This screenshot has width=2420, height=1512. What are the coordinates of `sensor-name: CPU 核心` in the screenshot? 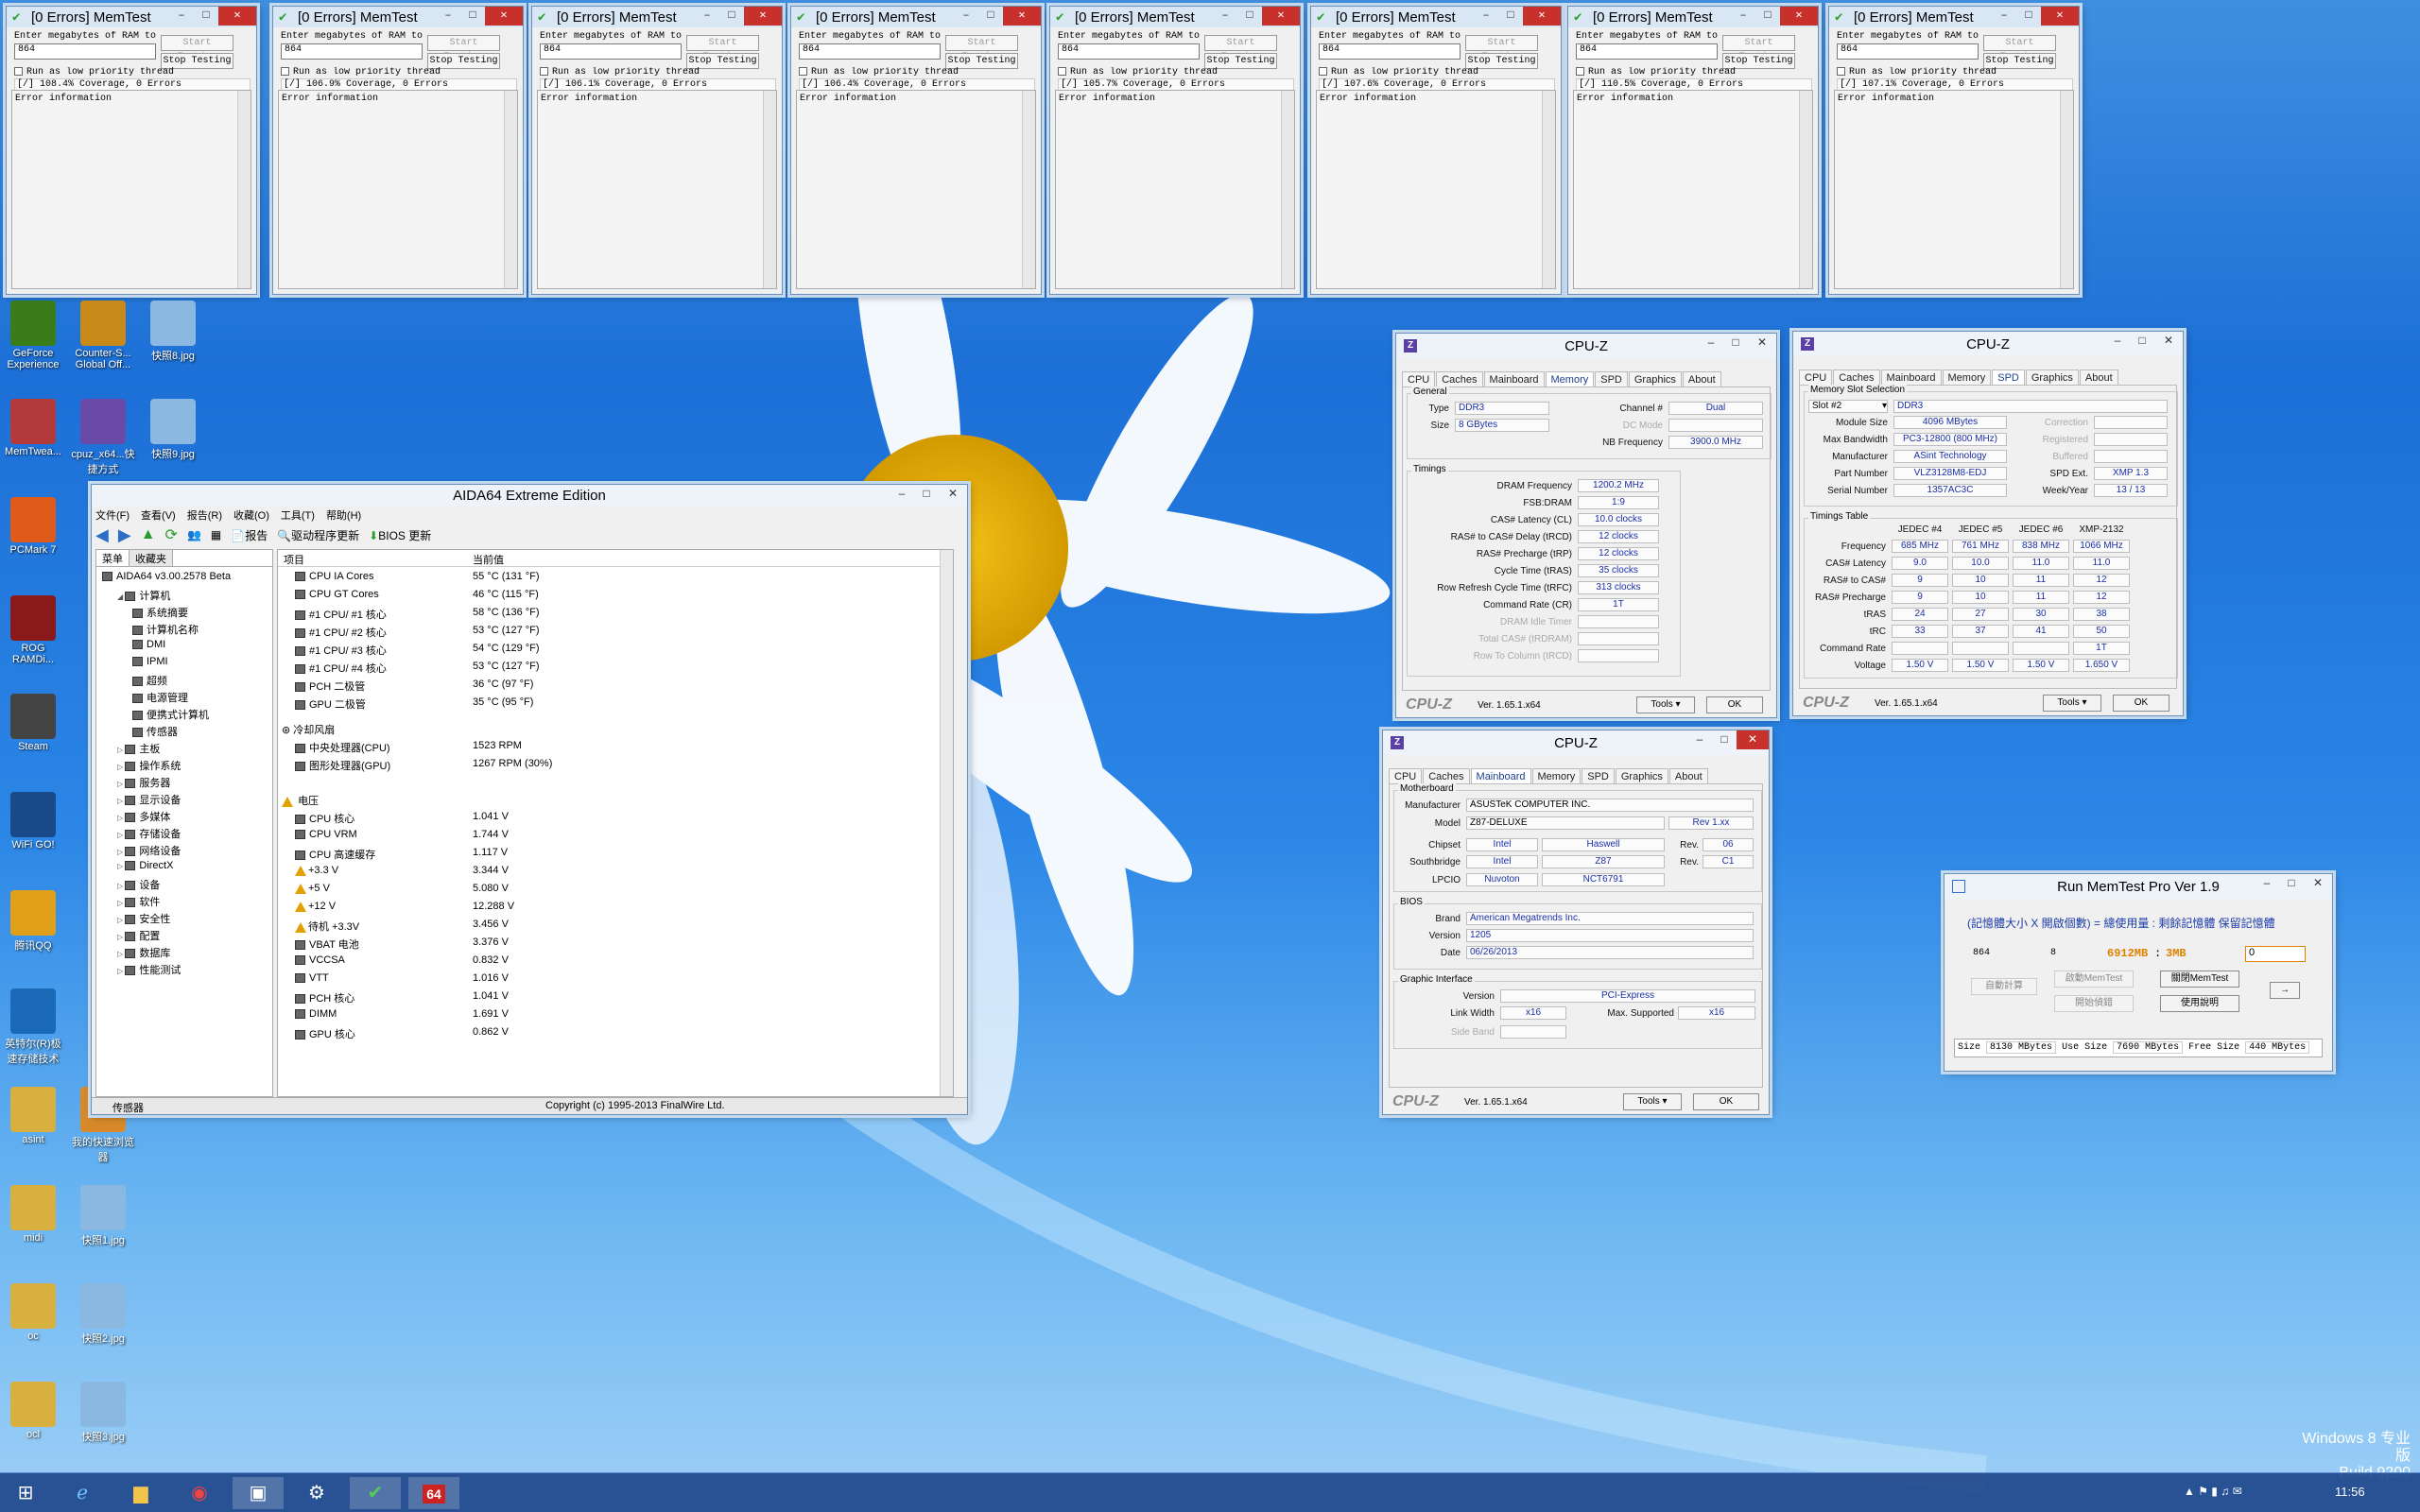 It's located at (325, 818).